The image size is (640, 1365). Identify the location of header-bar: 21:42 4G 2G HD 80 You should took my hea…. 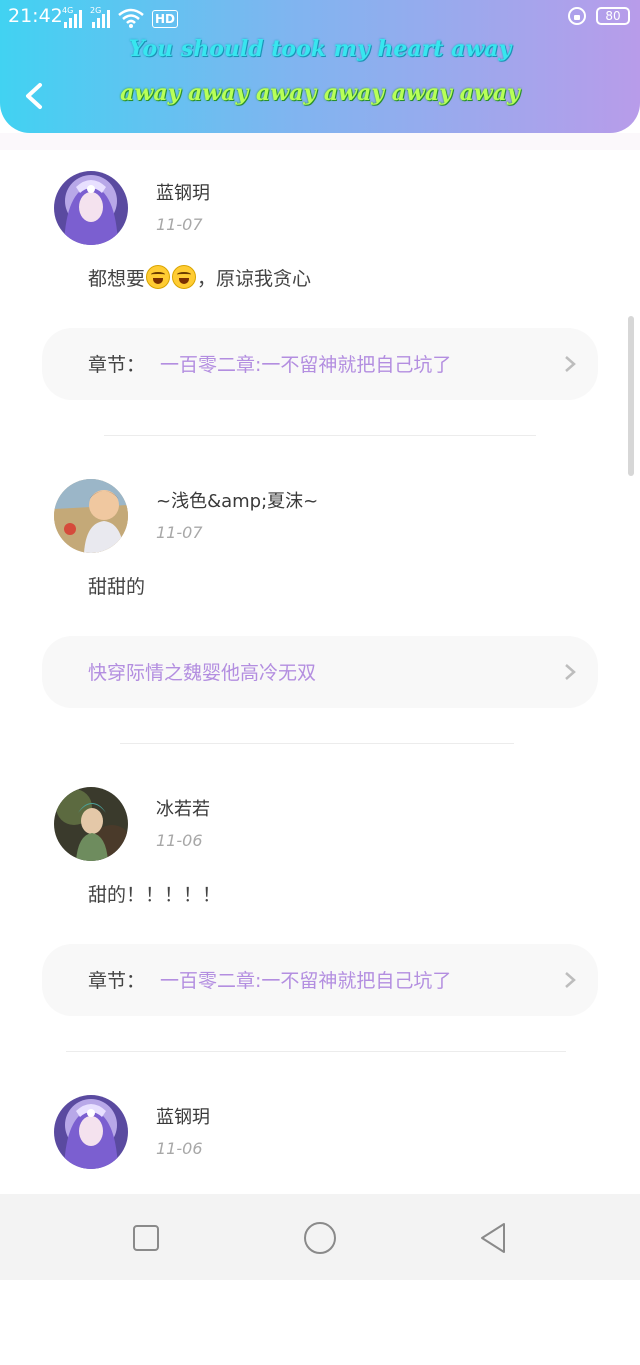
(320, 66).